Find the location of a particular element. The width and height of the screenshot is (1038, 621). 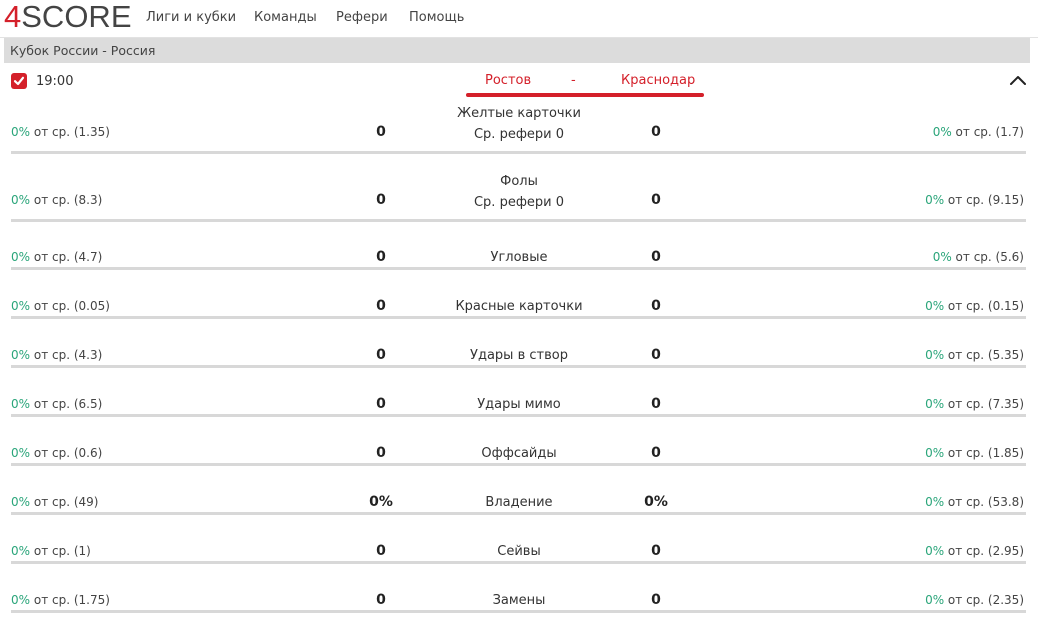

nav-help: Помощь is located at coordinates (436, 17).